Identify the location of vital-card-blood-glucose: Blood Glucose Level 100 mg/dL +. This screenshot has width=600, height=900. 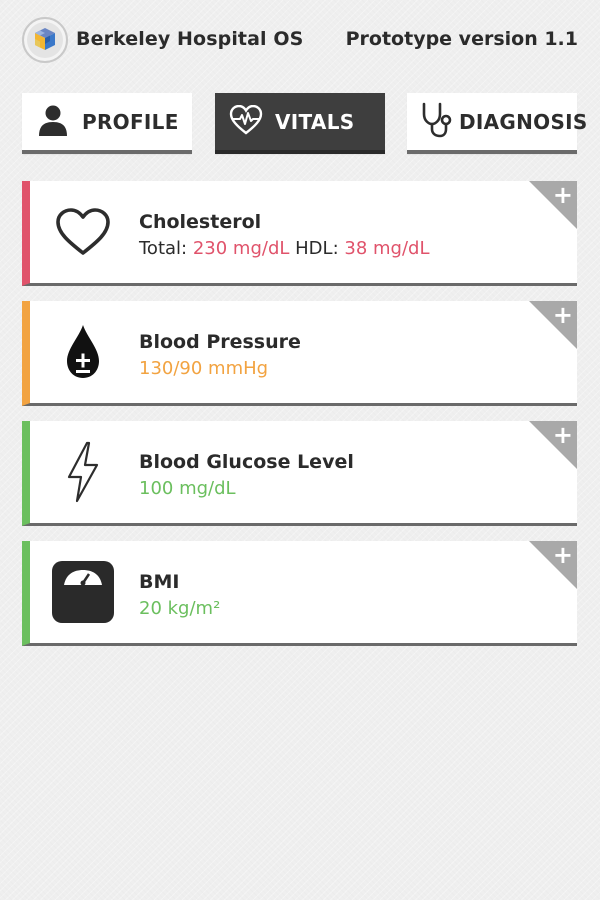
(299, 473).